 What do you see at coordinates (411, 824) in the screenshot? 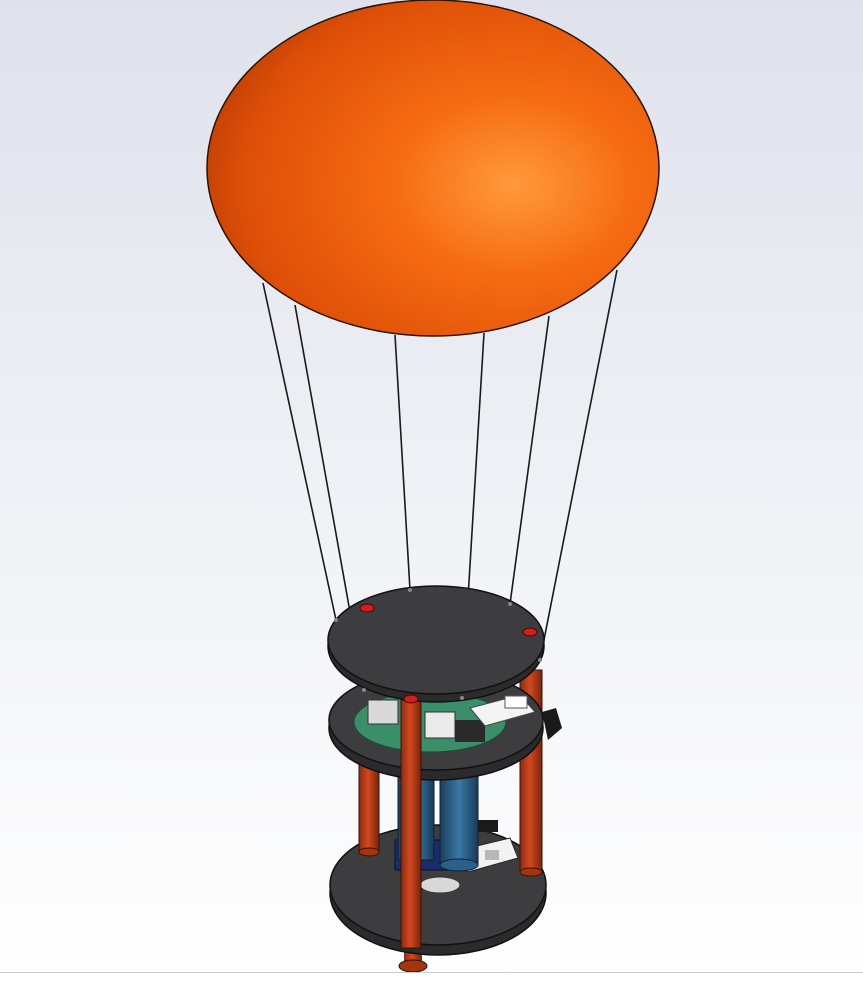
I see `front-rod` at bounding box center [411, 824].